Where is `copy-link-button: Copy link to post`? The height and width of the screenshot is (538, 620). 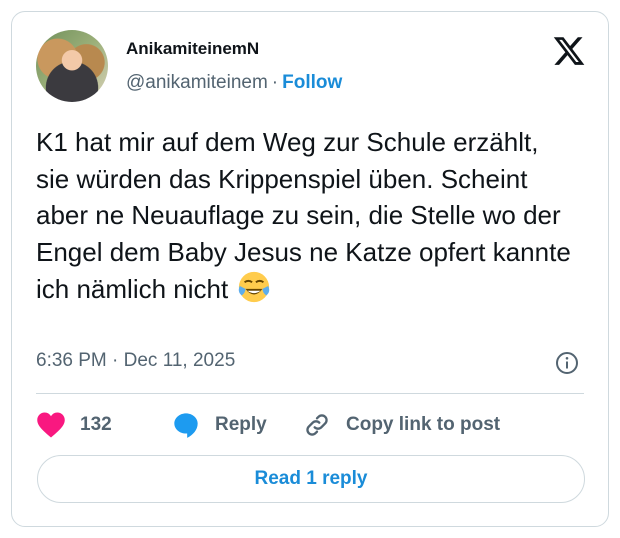 copy-link-button: Copy link to post is located at coordinates (401, 425).